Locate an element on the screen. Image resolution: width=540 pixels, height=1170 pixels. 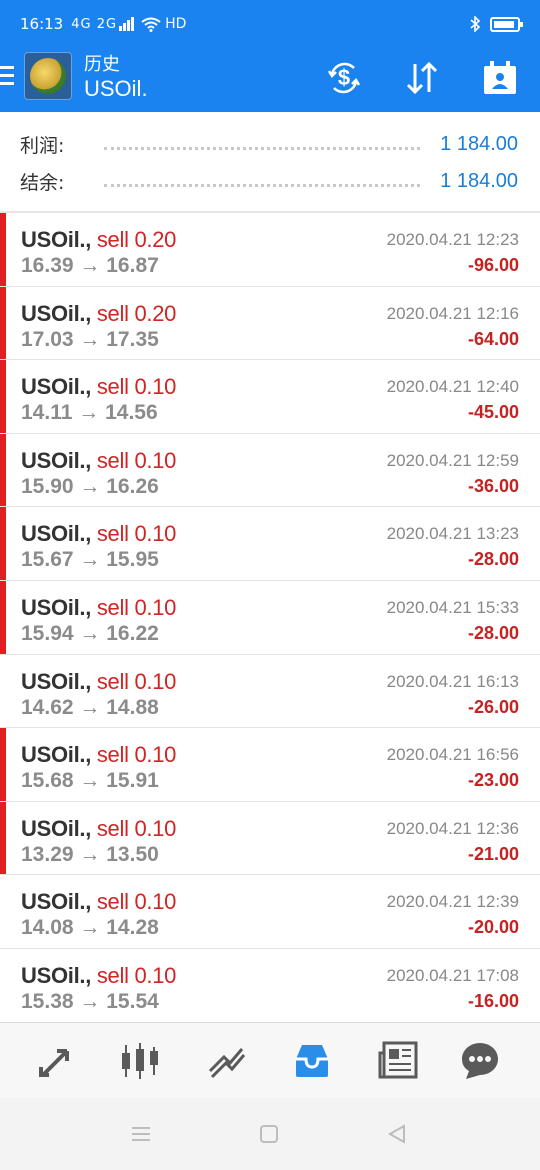
menu-nav-icon is located at coordinates (141, 1134).